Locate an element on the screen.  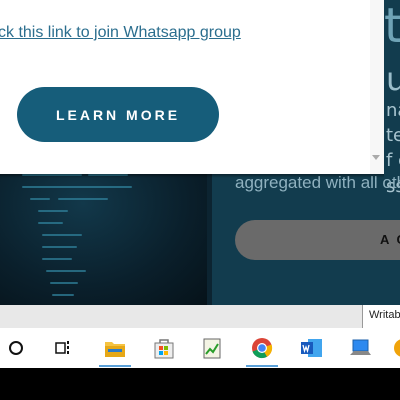
windows-taskbar is located at coordinates (200, 348).